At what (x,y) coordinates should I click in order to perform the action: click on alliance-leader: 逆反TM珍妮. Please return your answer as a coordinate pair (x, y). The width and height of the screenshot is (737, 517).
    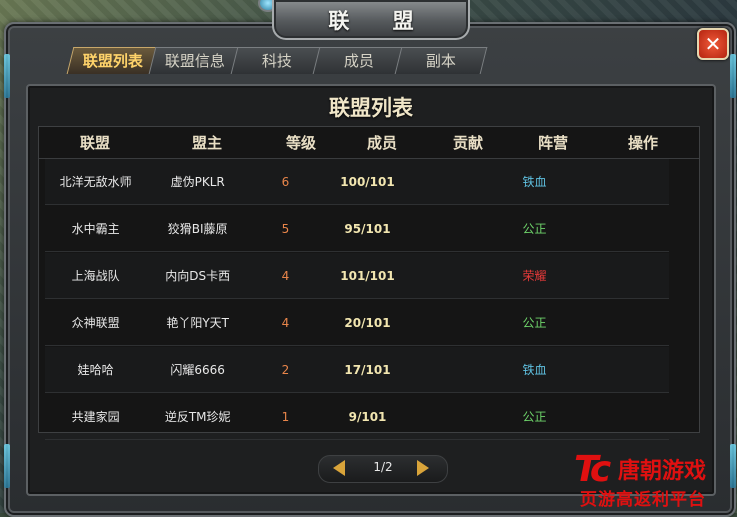
    Looking at the image, I should click on (197, 417).